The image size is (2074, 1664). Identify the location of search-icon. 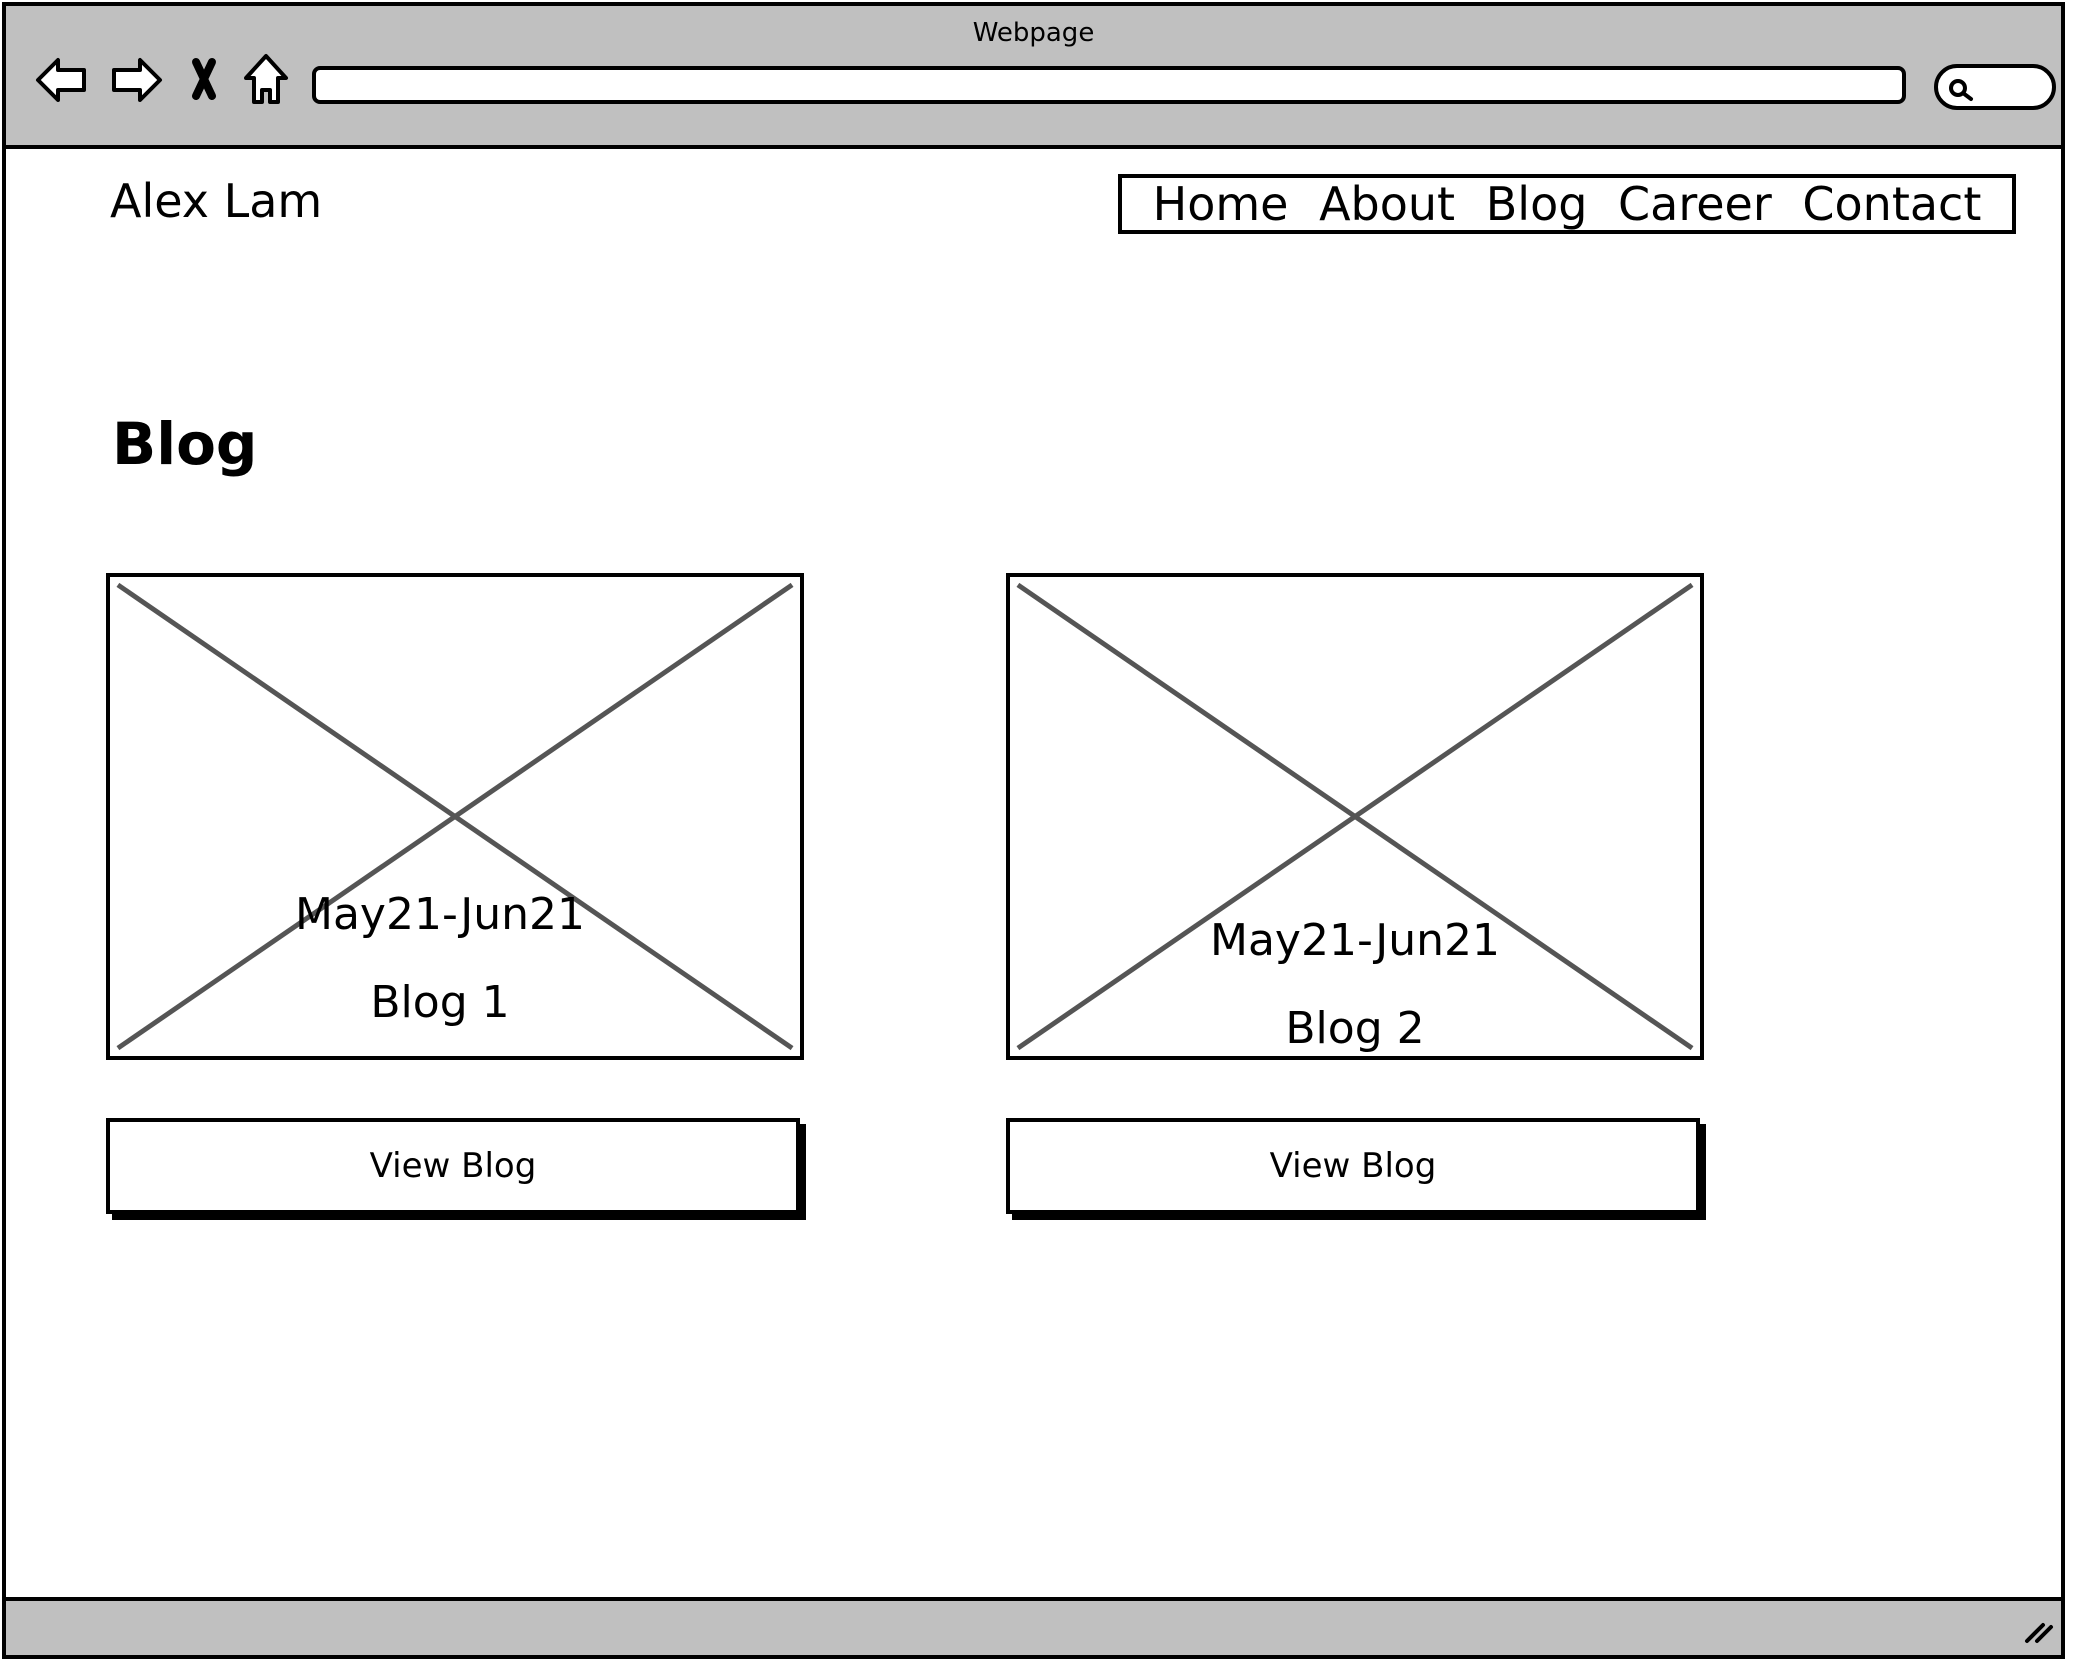
(1961, 91).